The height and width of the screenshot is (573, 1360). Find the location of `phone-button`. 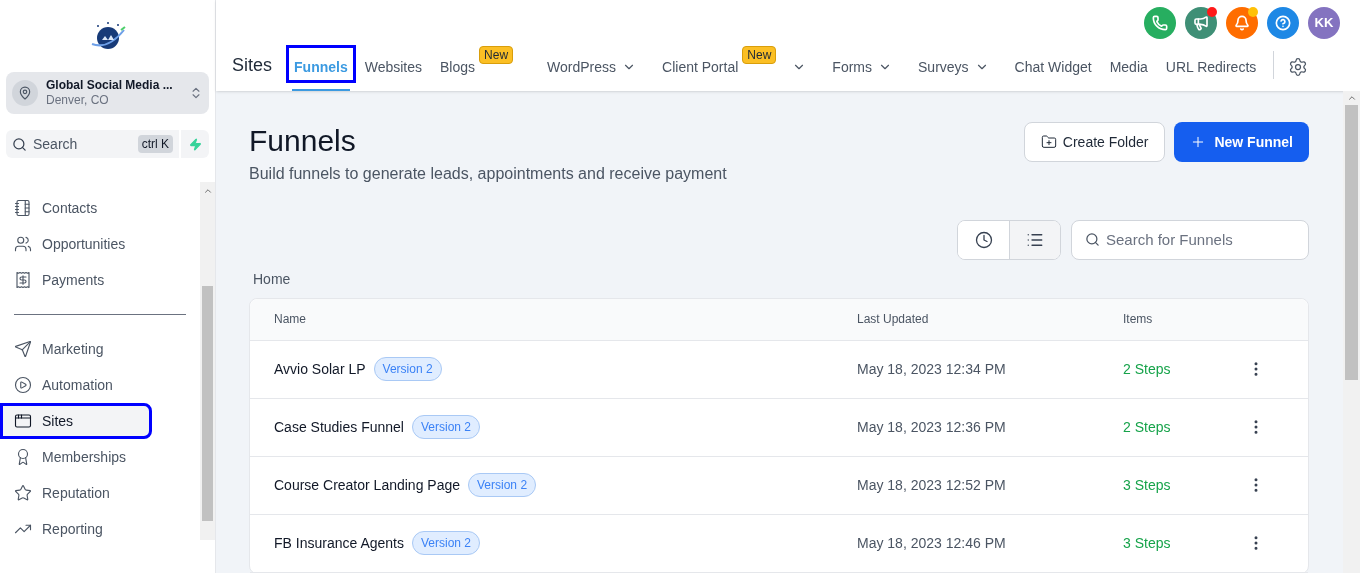

phone-button is located at coordinates (1160, 23).